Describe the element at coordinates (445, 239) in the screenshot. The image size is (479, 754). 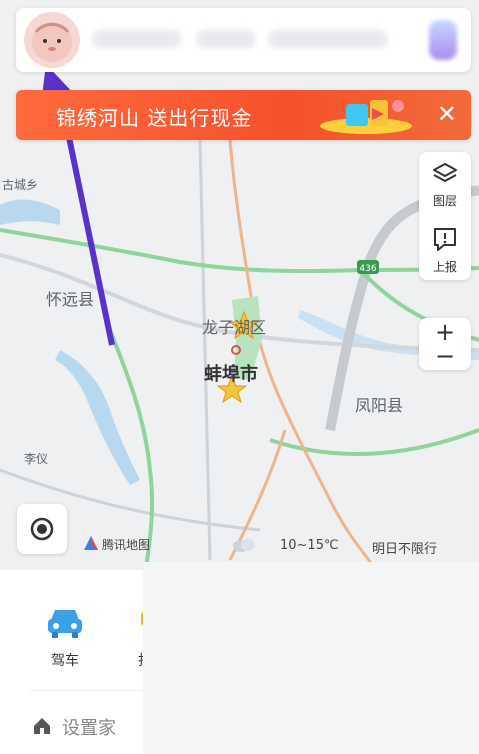
I see `report-icon` at that location.